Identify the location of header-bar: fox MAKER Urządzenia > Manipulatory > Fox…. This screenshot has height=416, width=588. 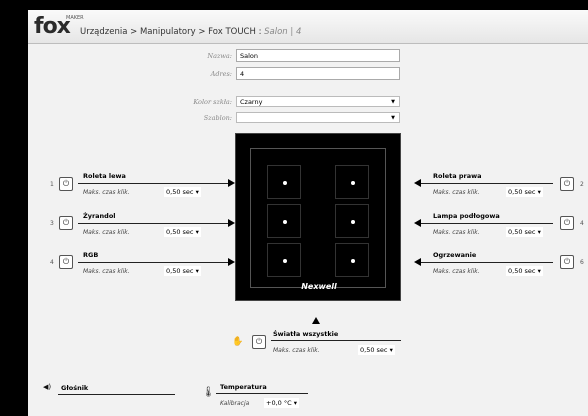
(308, 27).